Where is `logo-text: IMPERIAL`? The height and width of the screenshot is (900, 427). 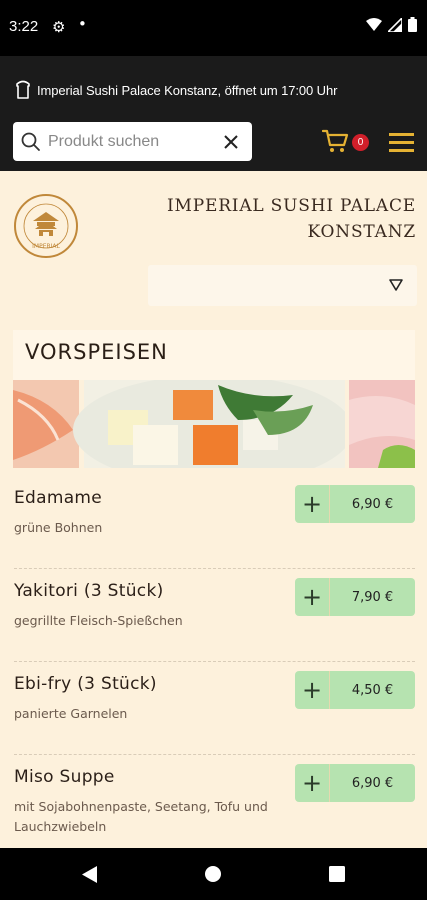 logo-text: IMPERIAL is located at coordinates (46, 246).